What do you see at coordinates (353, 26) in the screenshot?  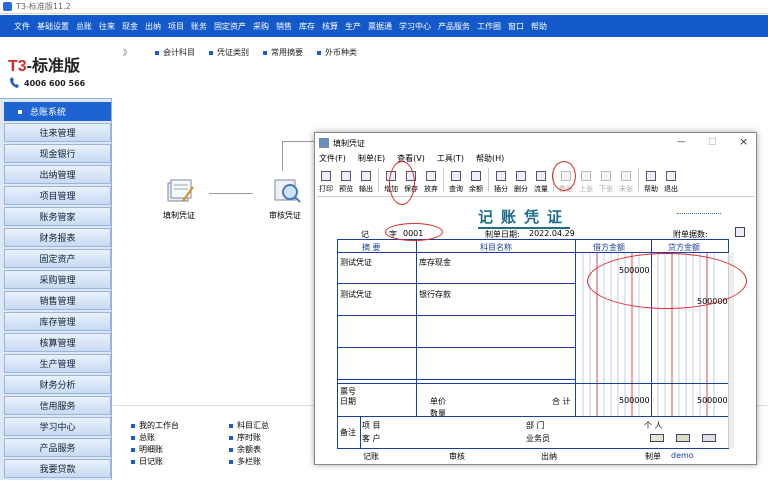 I see `menu-item-production: 生产` at bounding box center [353, 26].